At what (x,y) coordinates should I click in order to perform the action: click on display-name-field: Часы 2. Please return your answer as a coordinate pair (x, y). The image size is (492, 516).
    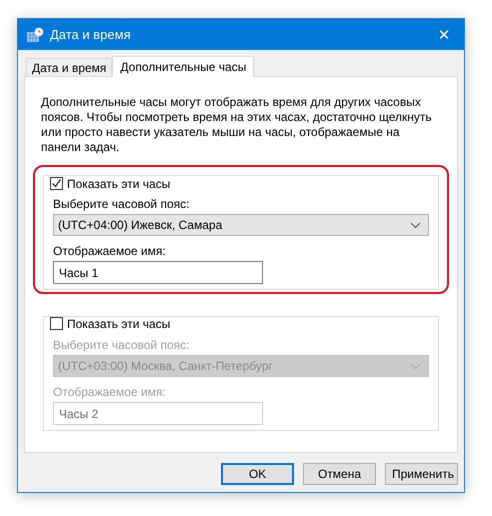
    Looking at the image, I should click on (158, 413).